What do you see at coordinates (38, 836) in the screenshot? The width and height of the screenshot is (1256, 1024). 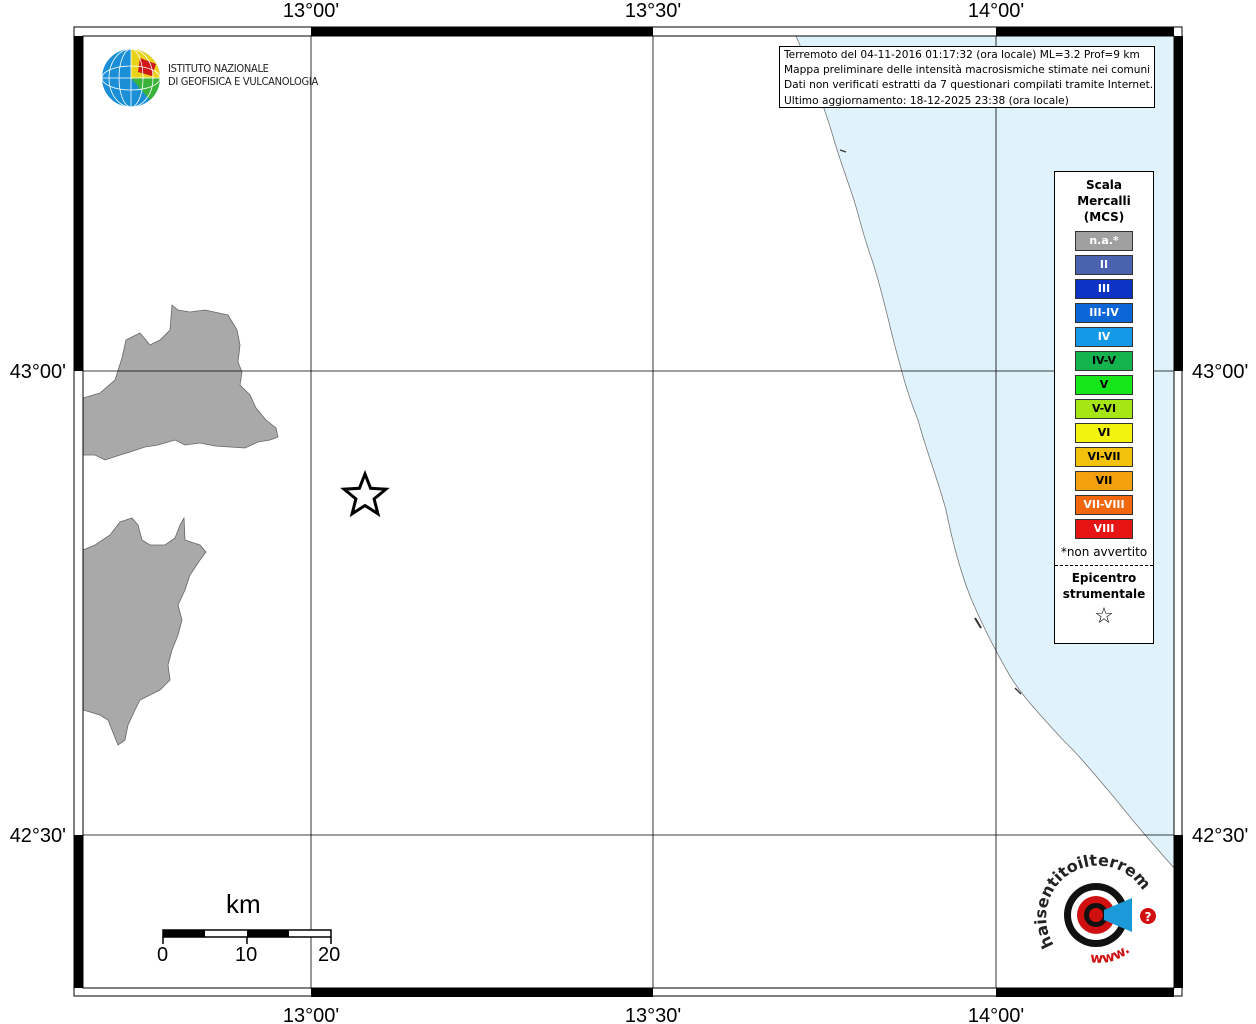 I see `lat-tick-left-4230: 42°30'` at bounding box center [38, 836].